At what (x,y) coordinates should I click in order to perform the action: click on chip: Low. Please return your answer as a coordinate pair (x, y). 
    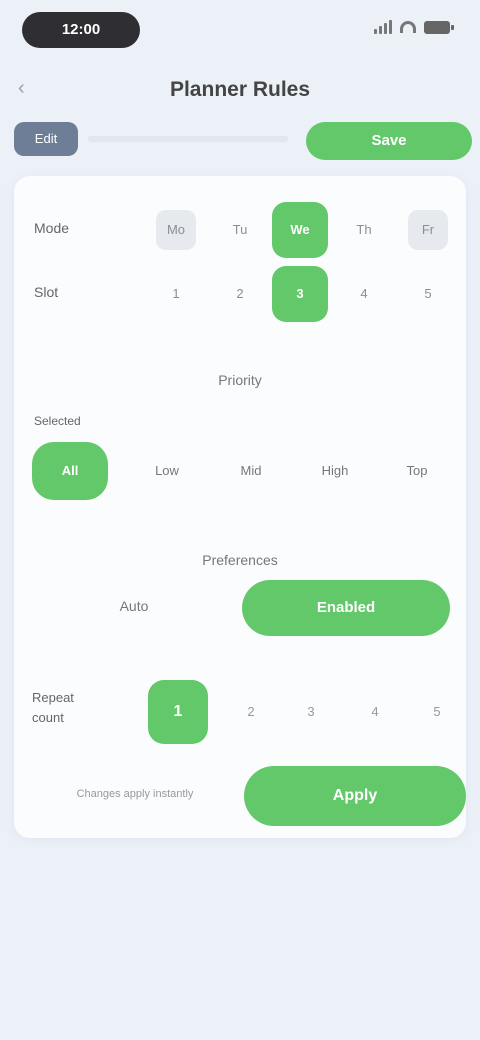
    Looking at the image, I should click on (167, 471).